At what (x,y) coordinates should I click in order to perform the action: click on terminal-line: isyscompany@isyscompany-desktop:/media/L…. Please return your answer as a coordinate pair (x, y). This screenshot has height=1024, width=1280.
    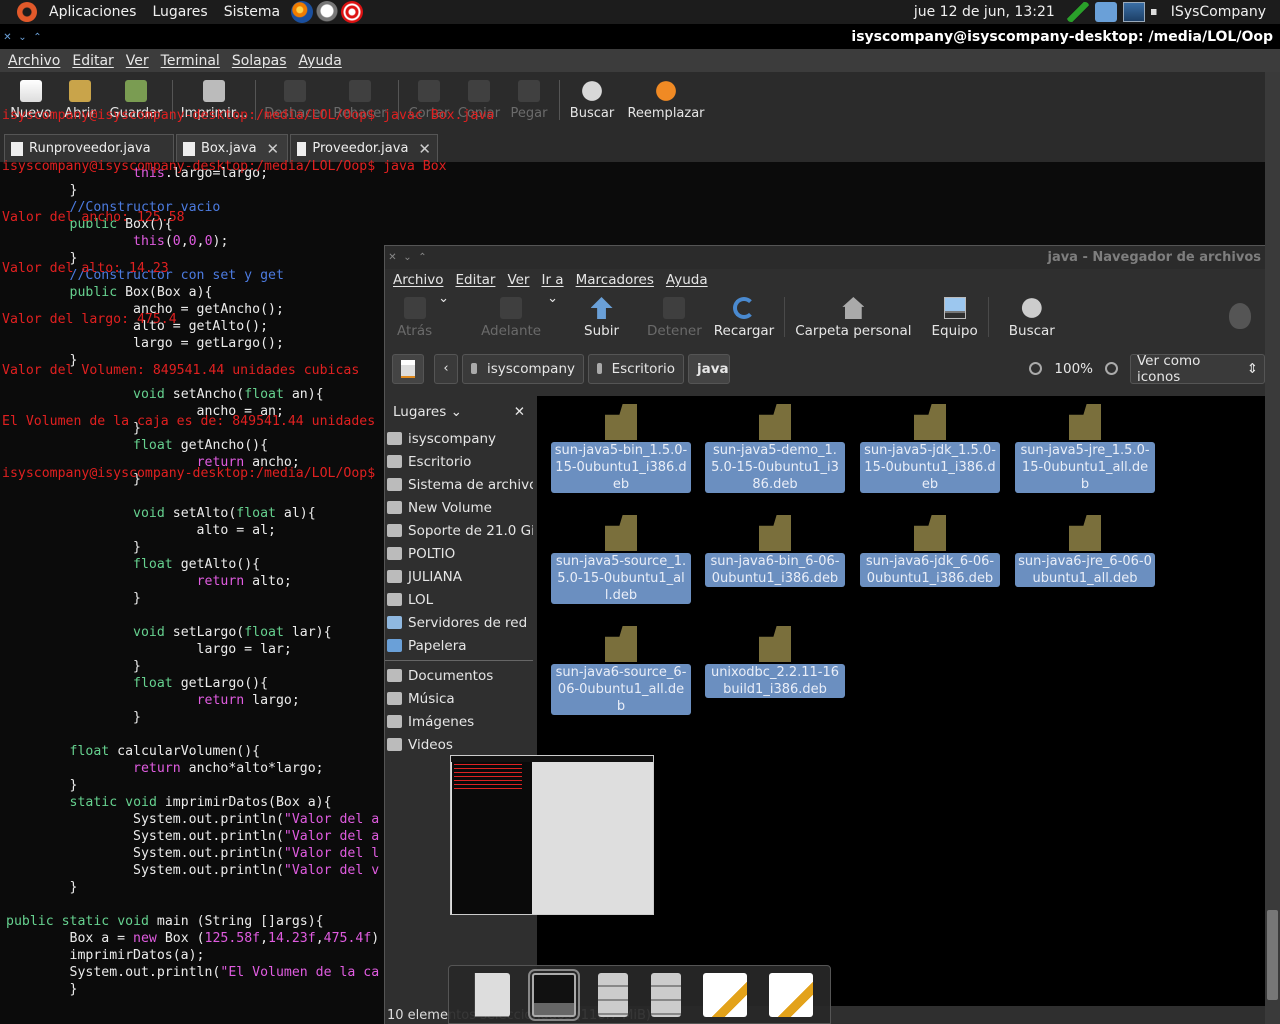
    Looking at the image, I should click on (248, 115).